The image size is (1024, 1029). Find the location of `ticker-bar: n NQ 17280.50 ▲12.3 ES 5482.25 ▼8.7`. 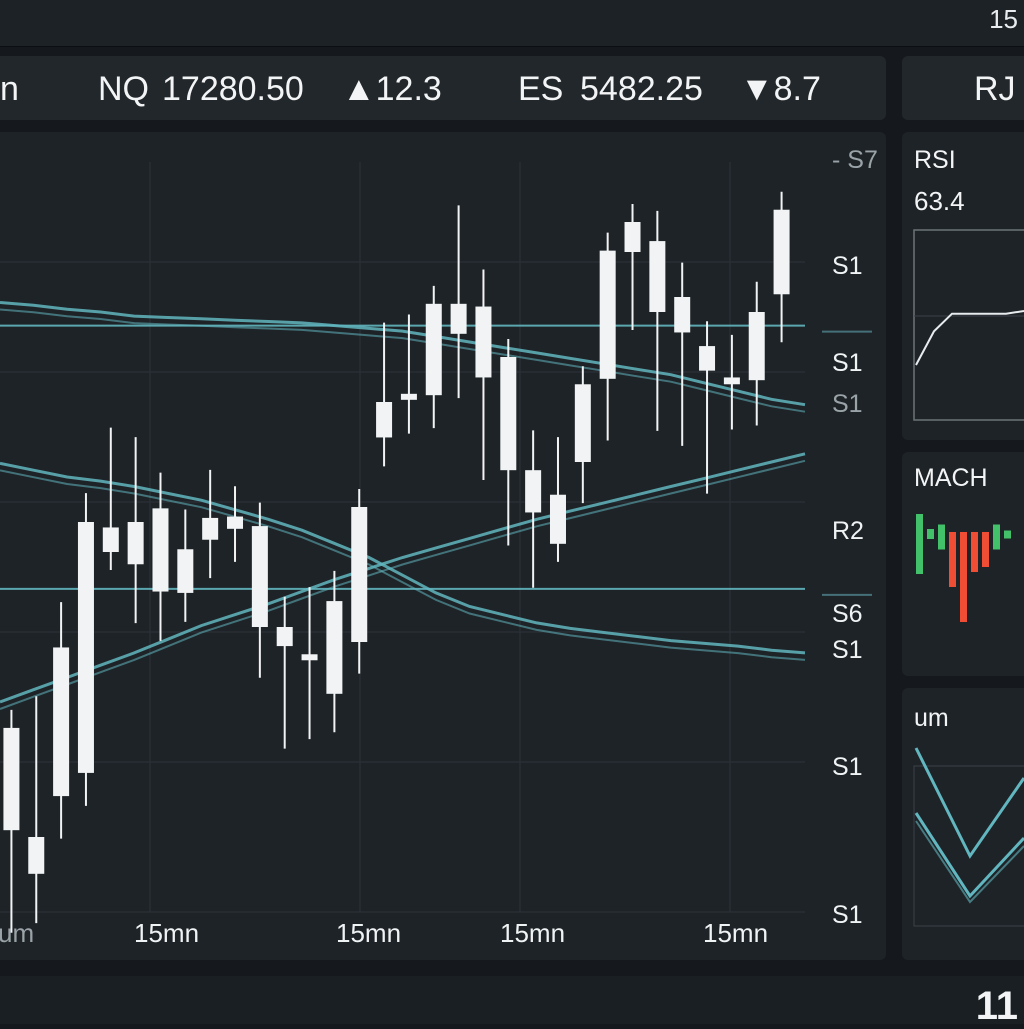

ticker-bar: n NQ 17280.50 ▲12.3 ES 5482.25 ▼8.7 is located at coordinates (443, 88).